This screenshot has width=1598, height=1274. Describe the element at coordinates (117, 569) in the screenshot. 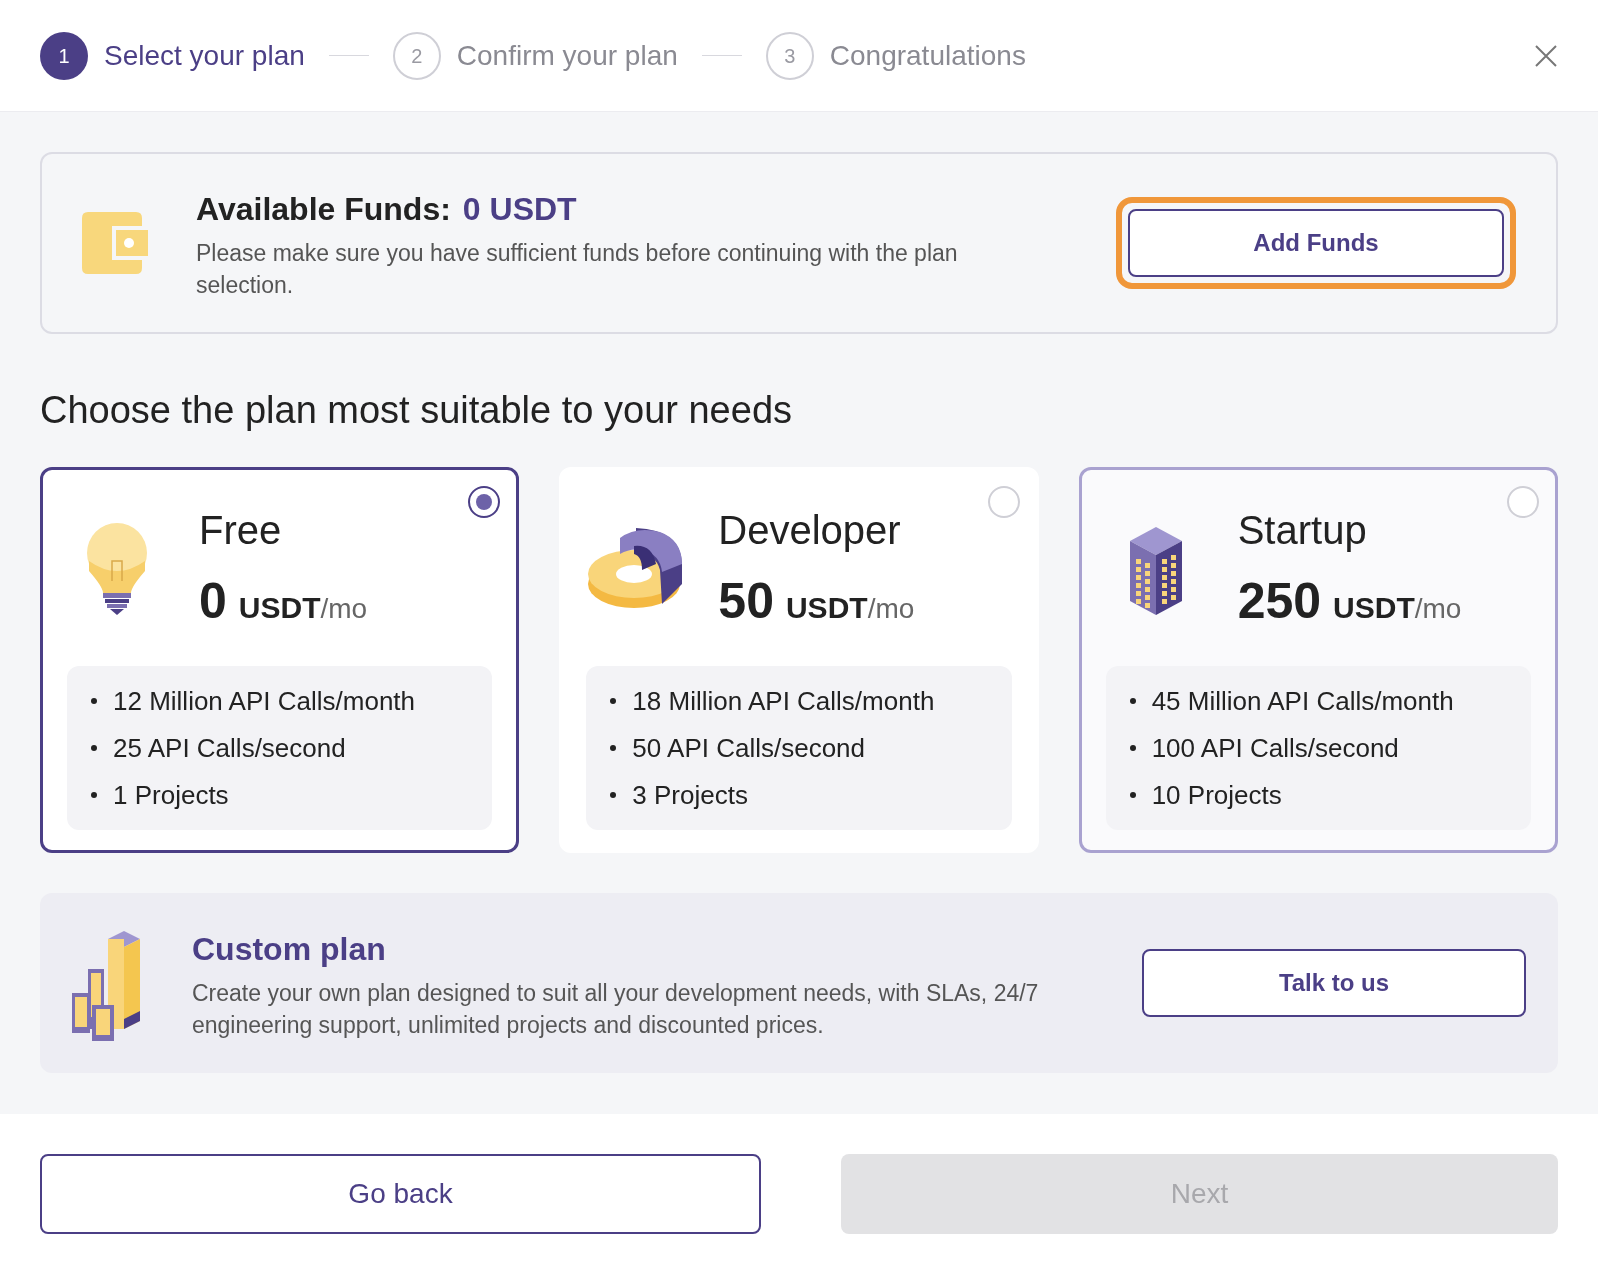

I see `lightbulb-icon` at that location.